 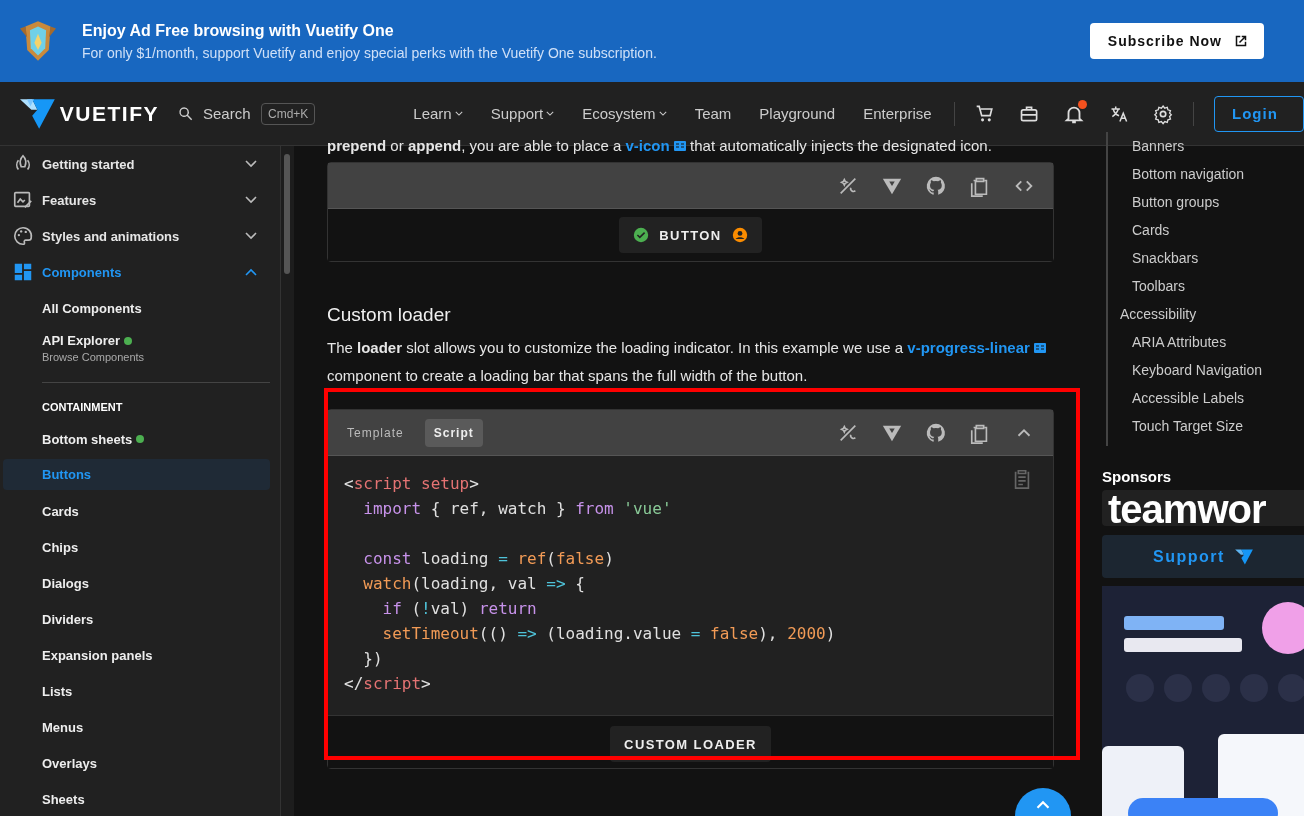 I want to click on nav-item-subtitle: Browse Components, so click(x=94, y=357).